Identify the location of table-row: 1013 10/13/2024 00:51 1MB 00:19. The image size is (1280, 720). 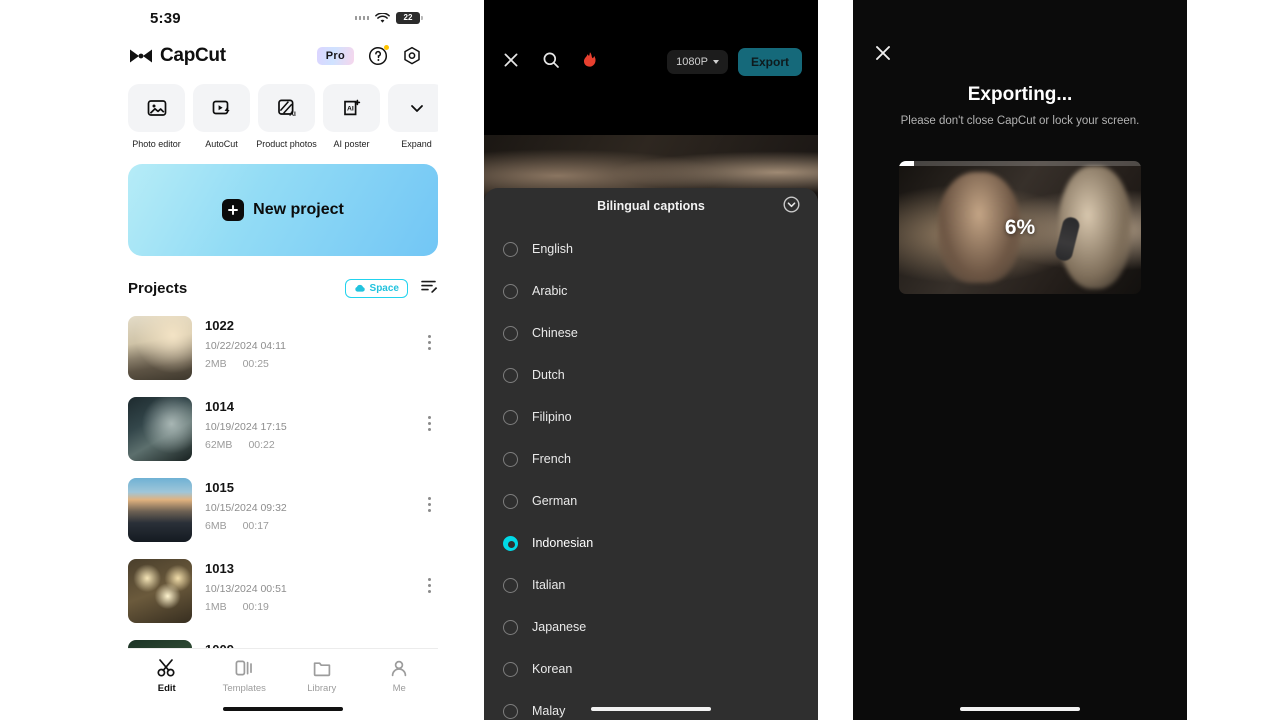
(283, 591).